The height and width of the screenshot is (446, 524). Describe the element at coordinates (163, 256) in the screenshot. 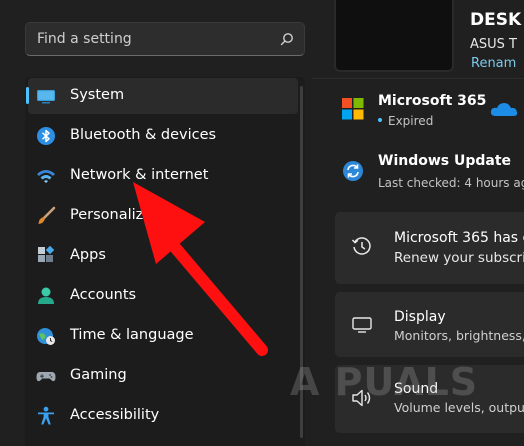

I see `sidebar-item-apps: Apps` at that location.